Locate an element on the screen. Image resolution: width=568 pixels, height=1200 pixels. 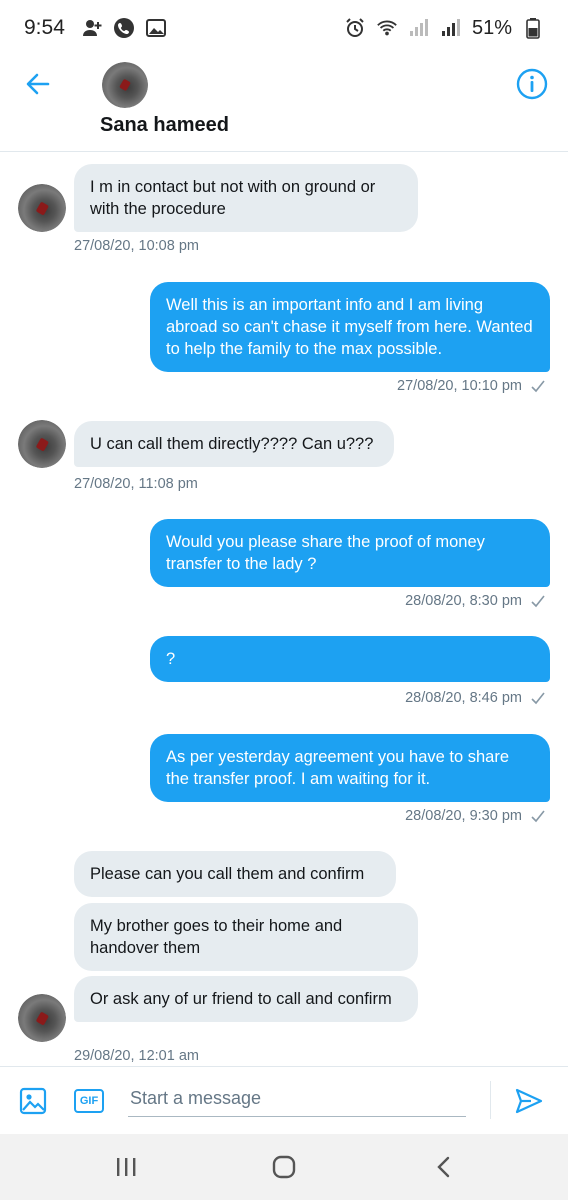
message-timestamp: 27/08/20, 11:08 pm is located at coordinates (136, 484).